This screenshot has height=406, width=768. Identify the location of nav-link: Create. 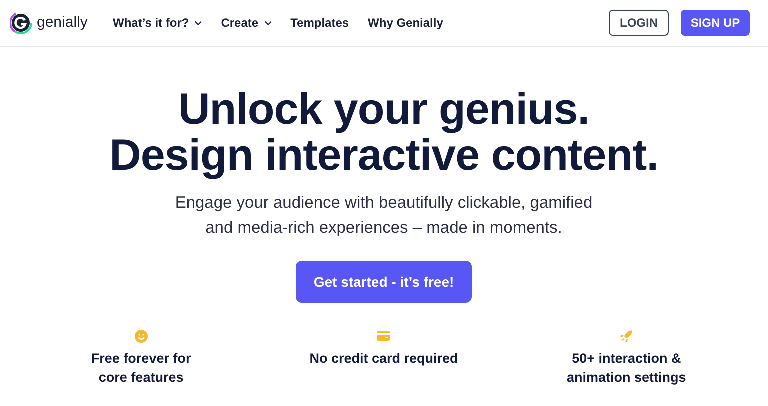
(246, 23).